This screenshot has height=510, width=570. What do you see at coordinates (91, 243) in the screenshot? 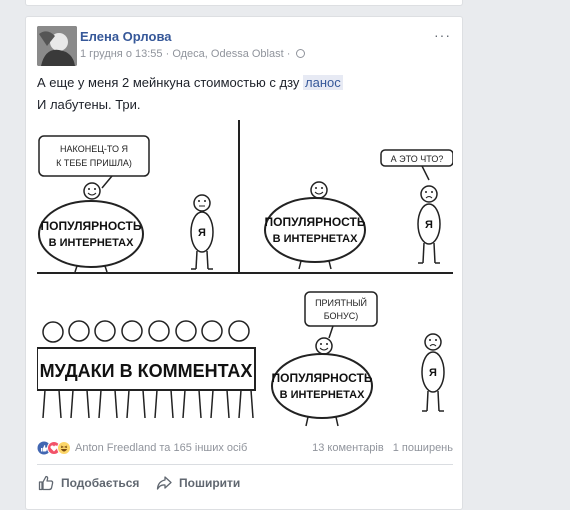
I see `panel1-popularity-line2: В ИНТЕРНЕТАХ` at bounding box center [91, 243].